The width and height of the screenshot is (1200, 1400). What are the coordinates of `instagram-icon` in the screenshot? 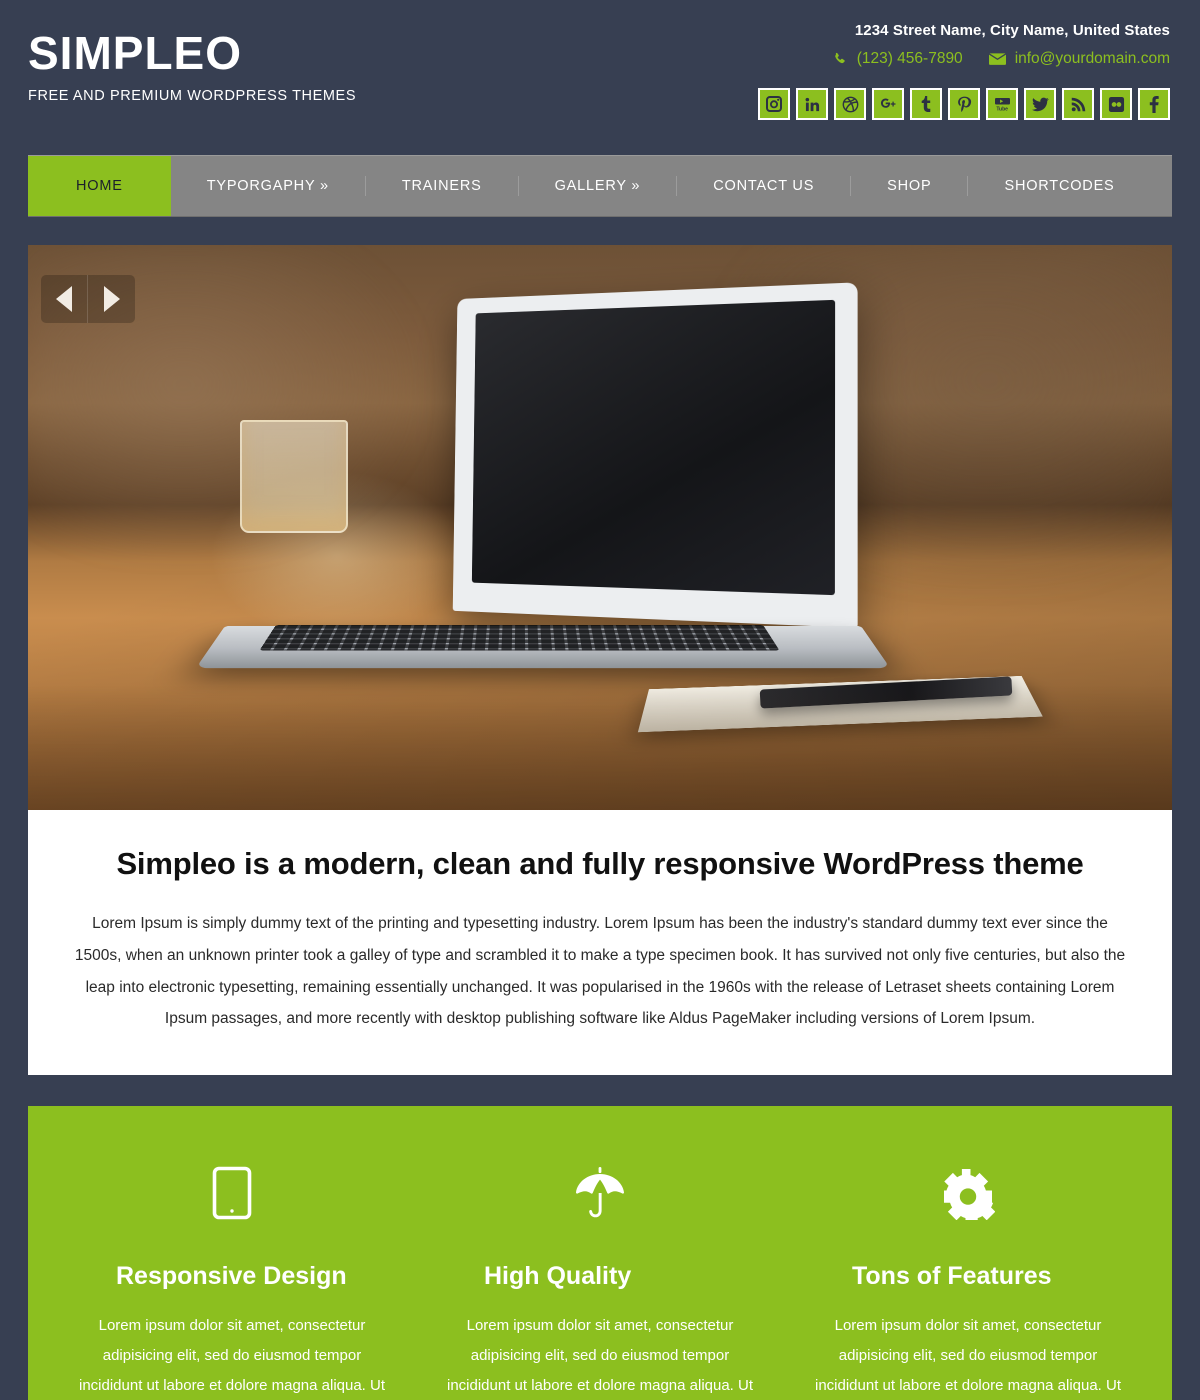 It's located at (774, 104).